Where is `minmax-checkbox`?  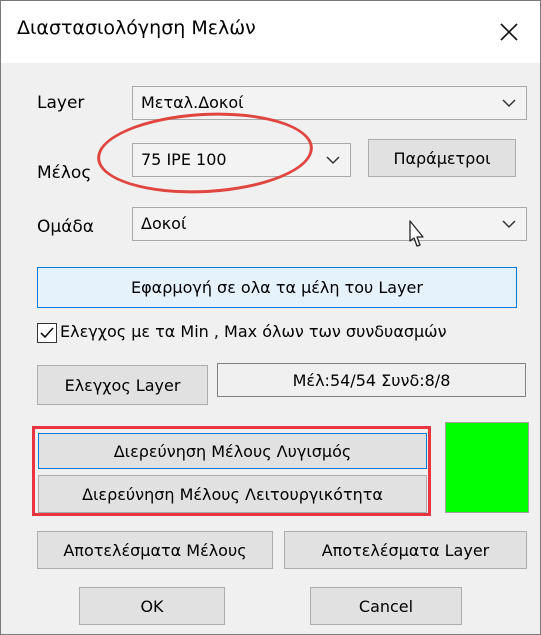 minmax-checkbox is located at coordinates (47, 333).